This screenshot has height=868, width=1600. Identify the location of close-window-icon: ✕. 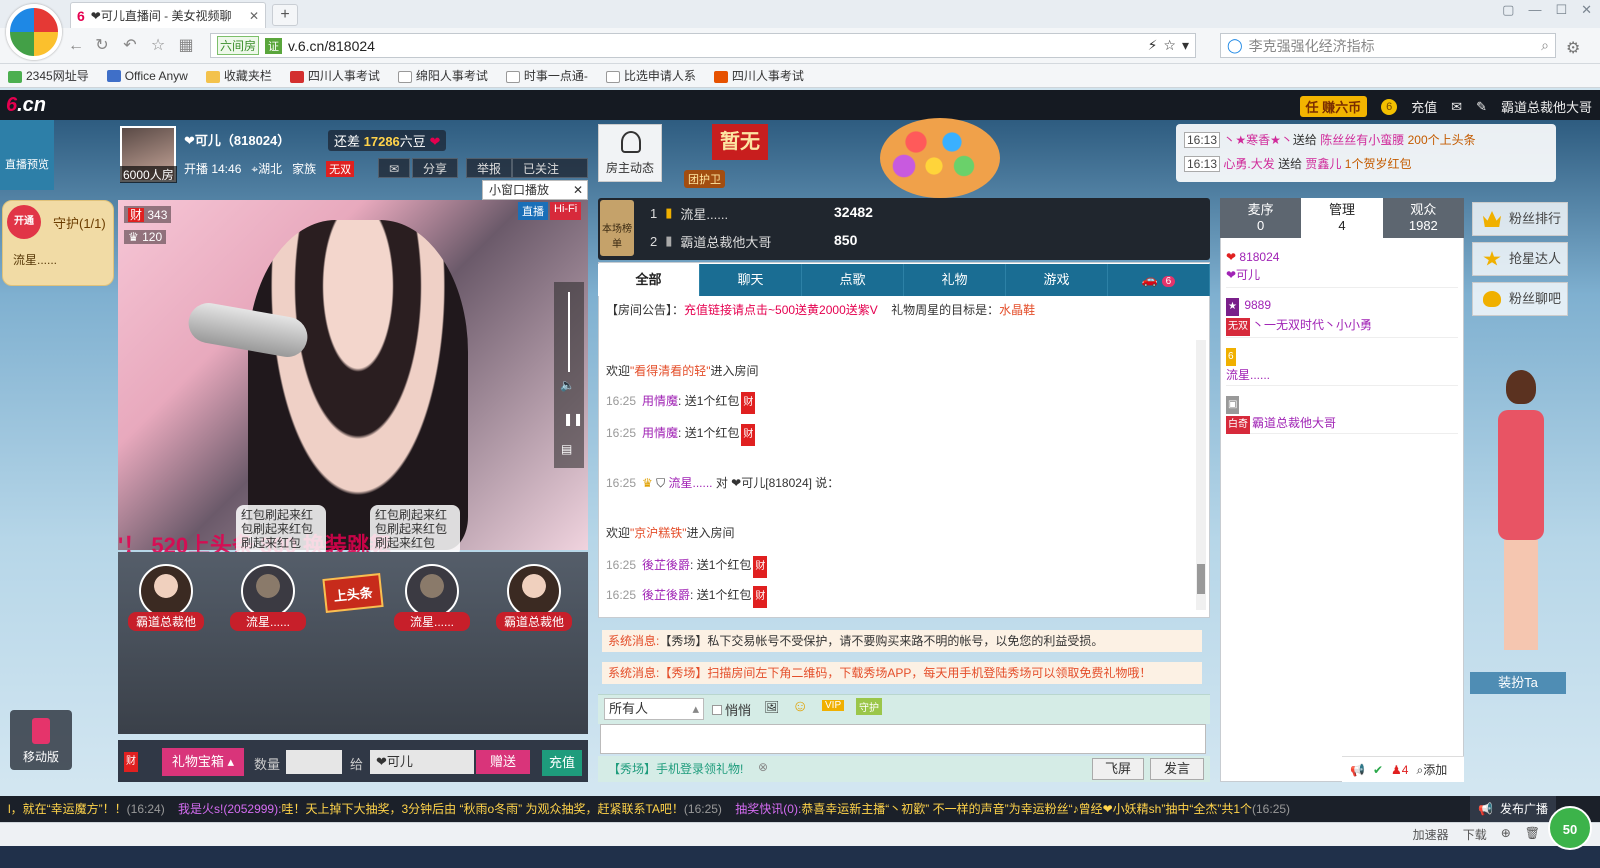
(1586, 10).